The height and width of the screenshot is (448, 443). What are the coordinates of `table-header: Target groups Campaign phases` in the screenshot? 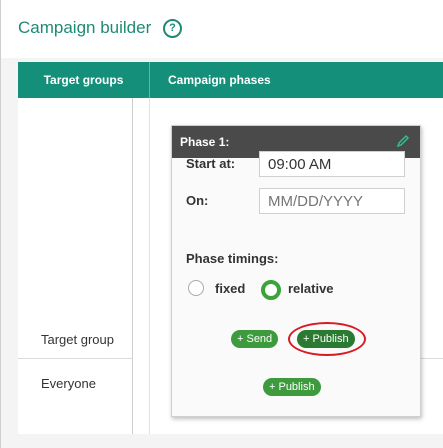 It's located at (230, 80).